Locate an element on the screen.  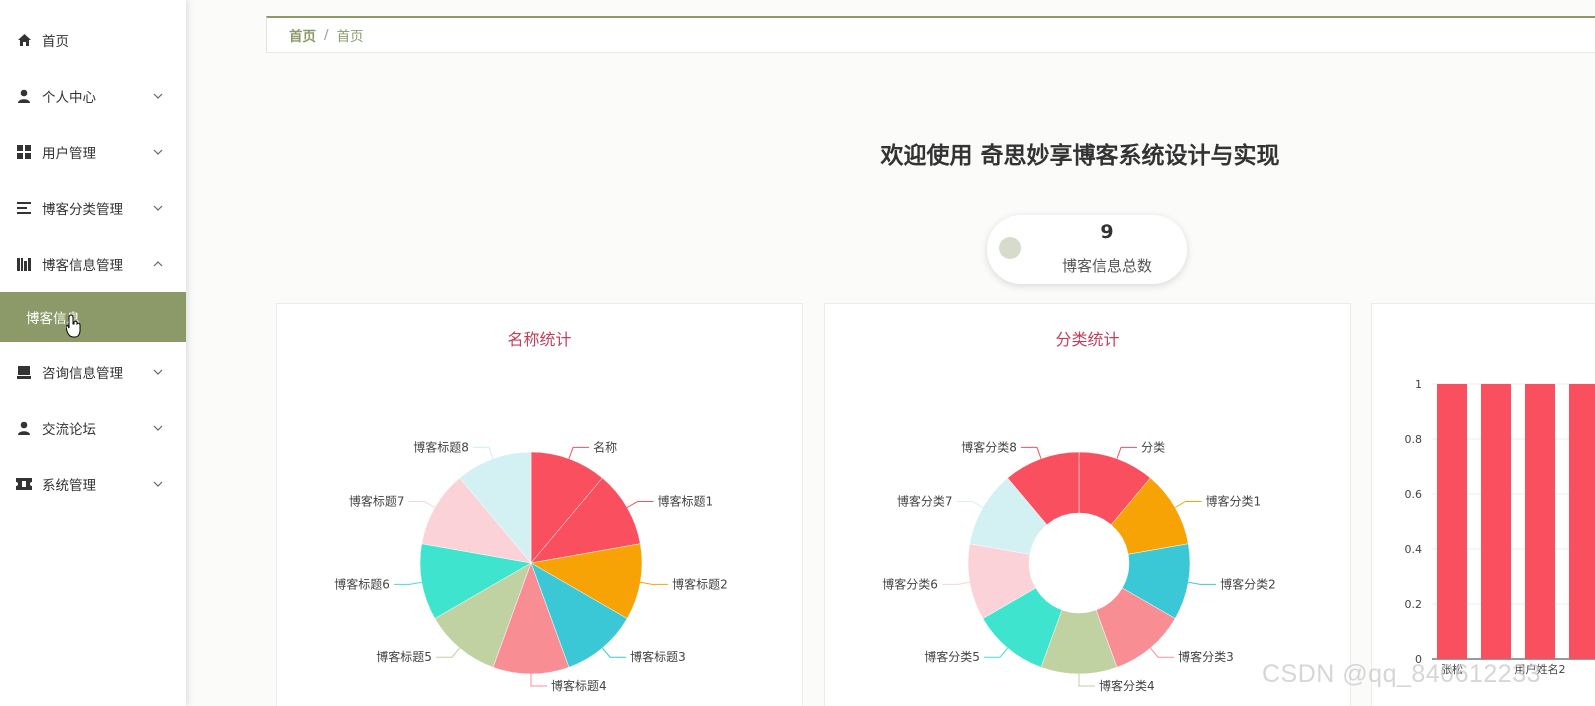
watermark: CSDN @qq_840612233 is located at coordinates (1402, 674).